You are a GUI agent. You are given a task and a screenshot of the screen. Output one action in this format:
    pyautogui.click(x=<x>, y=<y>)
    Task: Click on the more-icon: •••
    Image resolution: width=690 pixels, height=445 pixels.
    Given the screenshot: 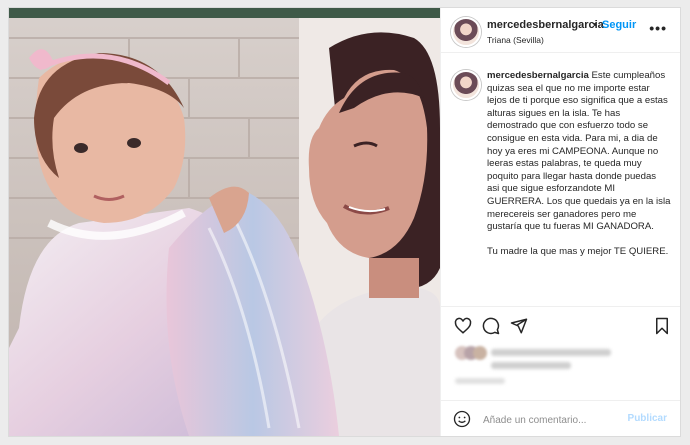 What is the action you would take?
    pyautogui.click(x=658, y=28)
    